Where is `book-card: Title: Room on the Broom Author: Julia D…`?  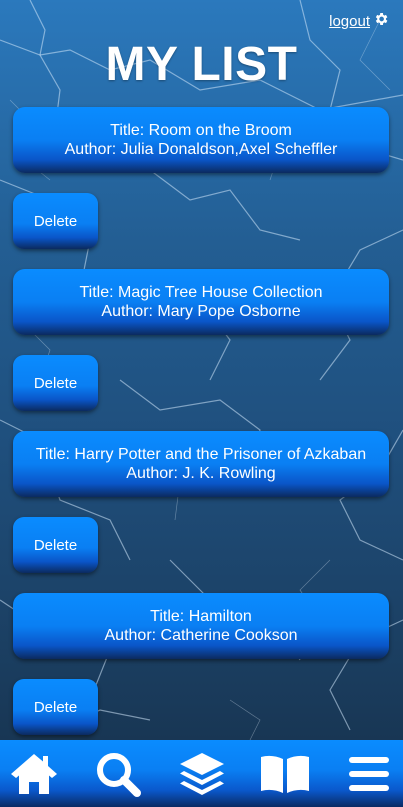
book-card: Title: Room on the Broom Author: Julia D… is located at coordinates (201, 140).